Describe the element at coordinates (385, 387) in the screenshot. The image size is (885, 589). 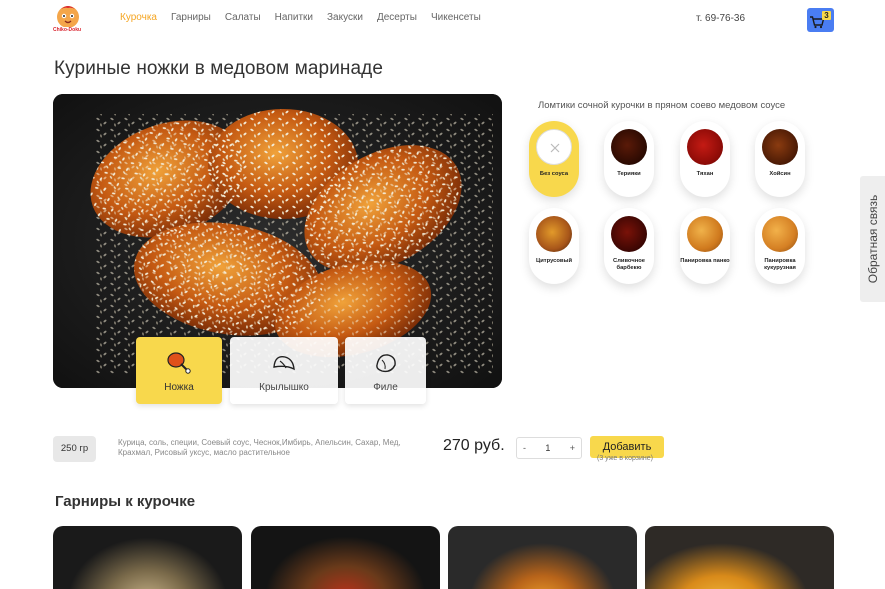
I see `part-label: Филе` at that location.